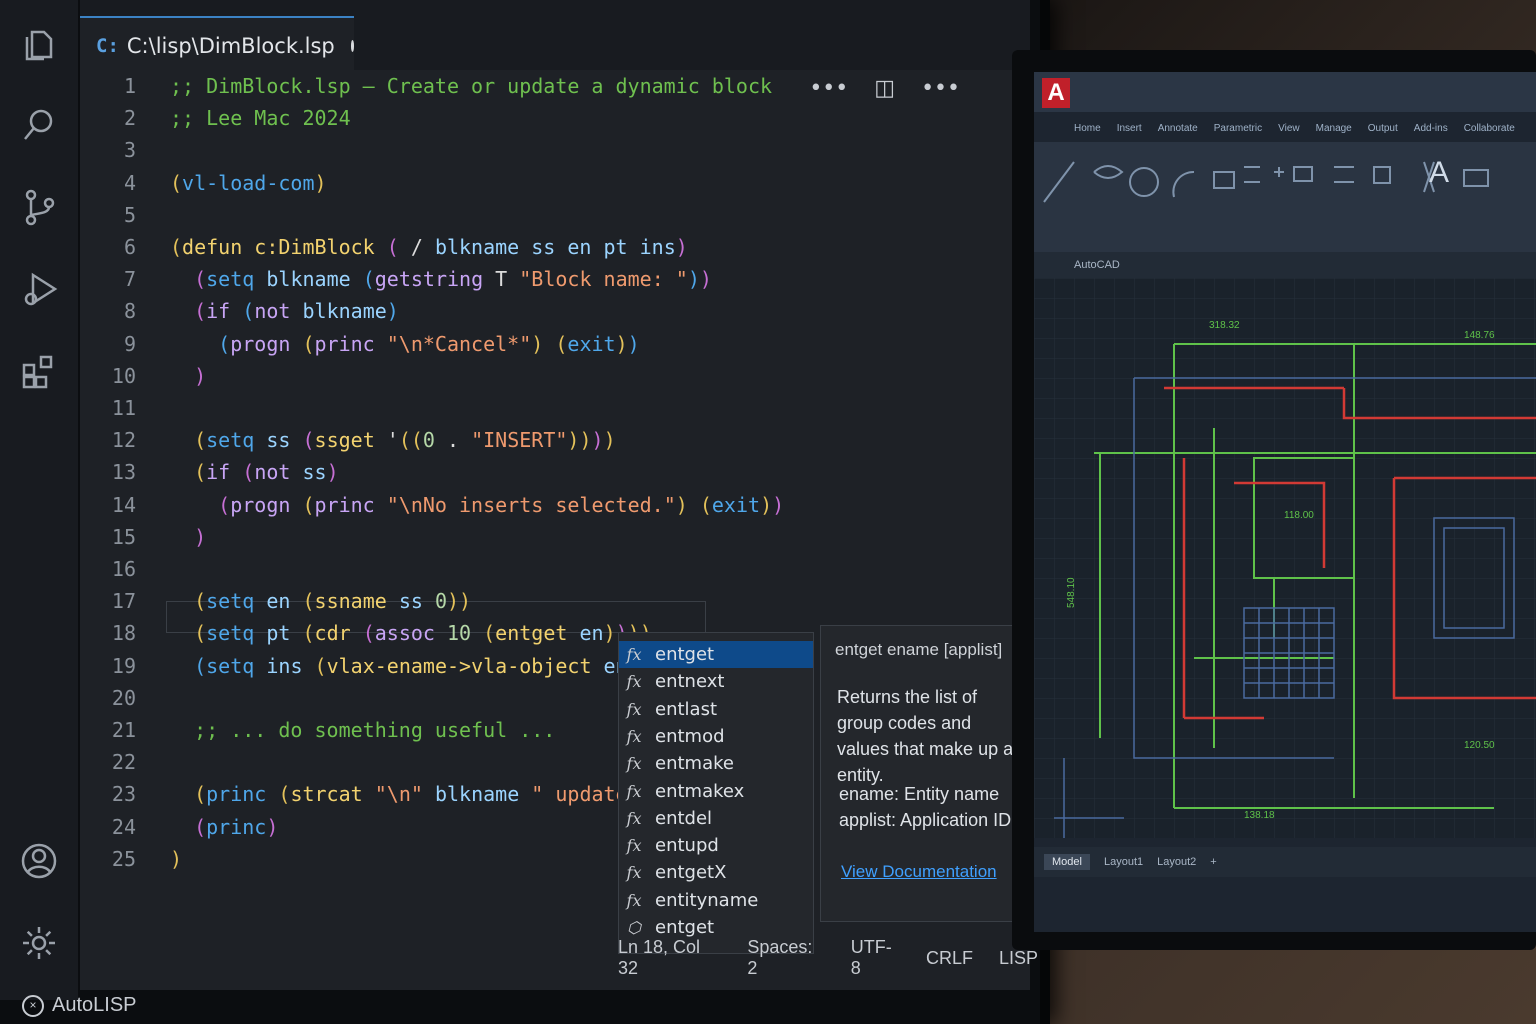 The image size is (1536, 1024). What do you see at coordinates (690, 736) in the screenshot?
I see `suggest-item-label: entmod` at bounding box center [690, 736].